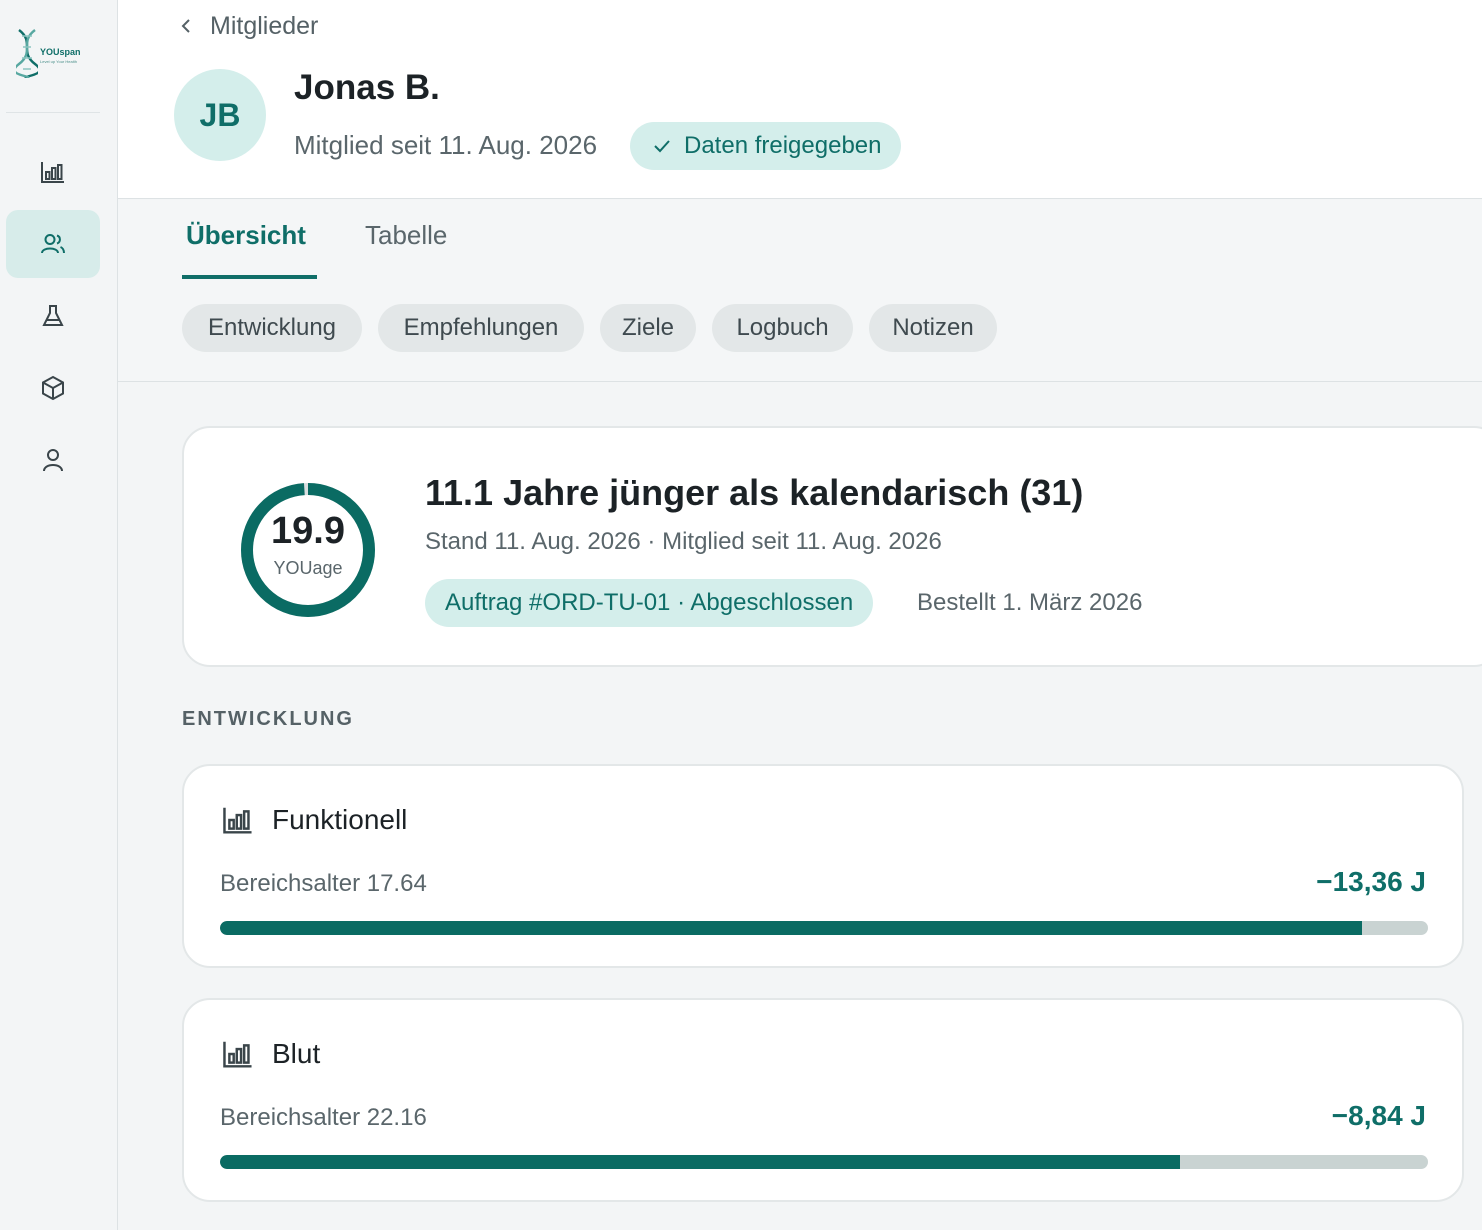  Describe the element at coordinates (246, 249) in the screenshot. I see `tab-overview: Übersicht` at that location.